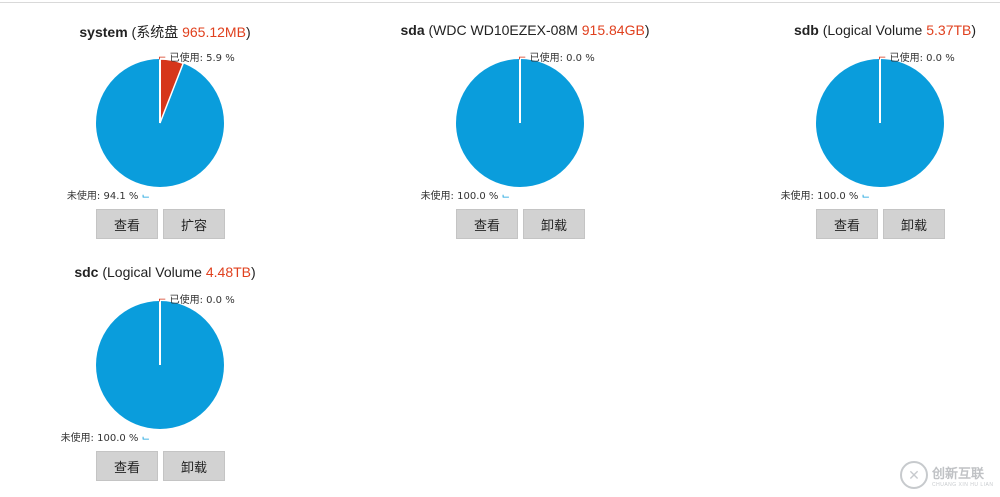 This screenshot has height=497, width=1000. I want to click on disk-name: system, so click(103, 32).